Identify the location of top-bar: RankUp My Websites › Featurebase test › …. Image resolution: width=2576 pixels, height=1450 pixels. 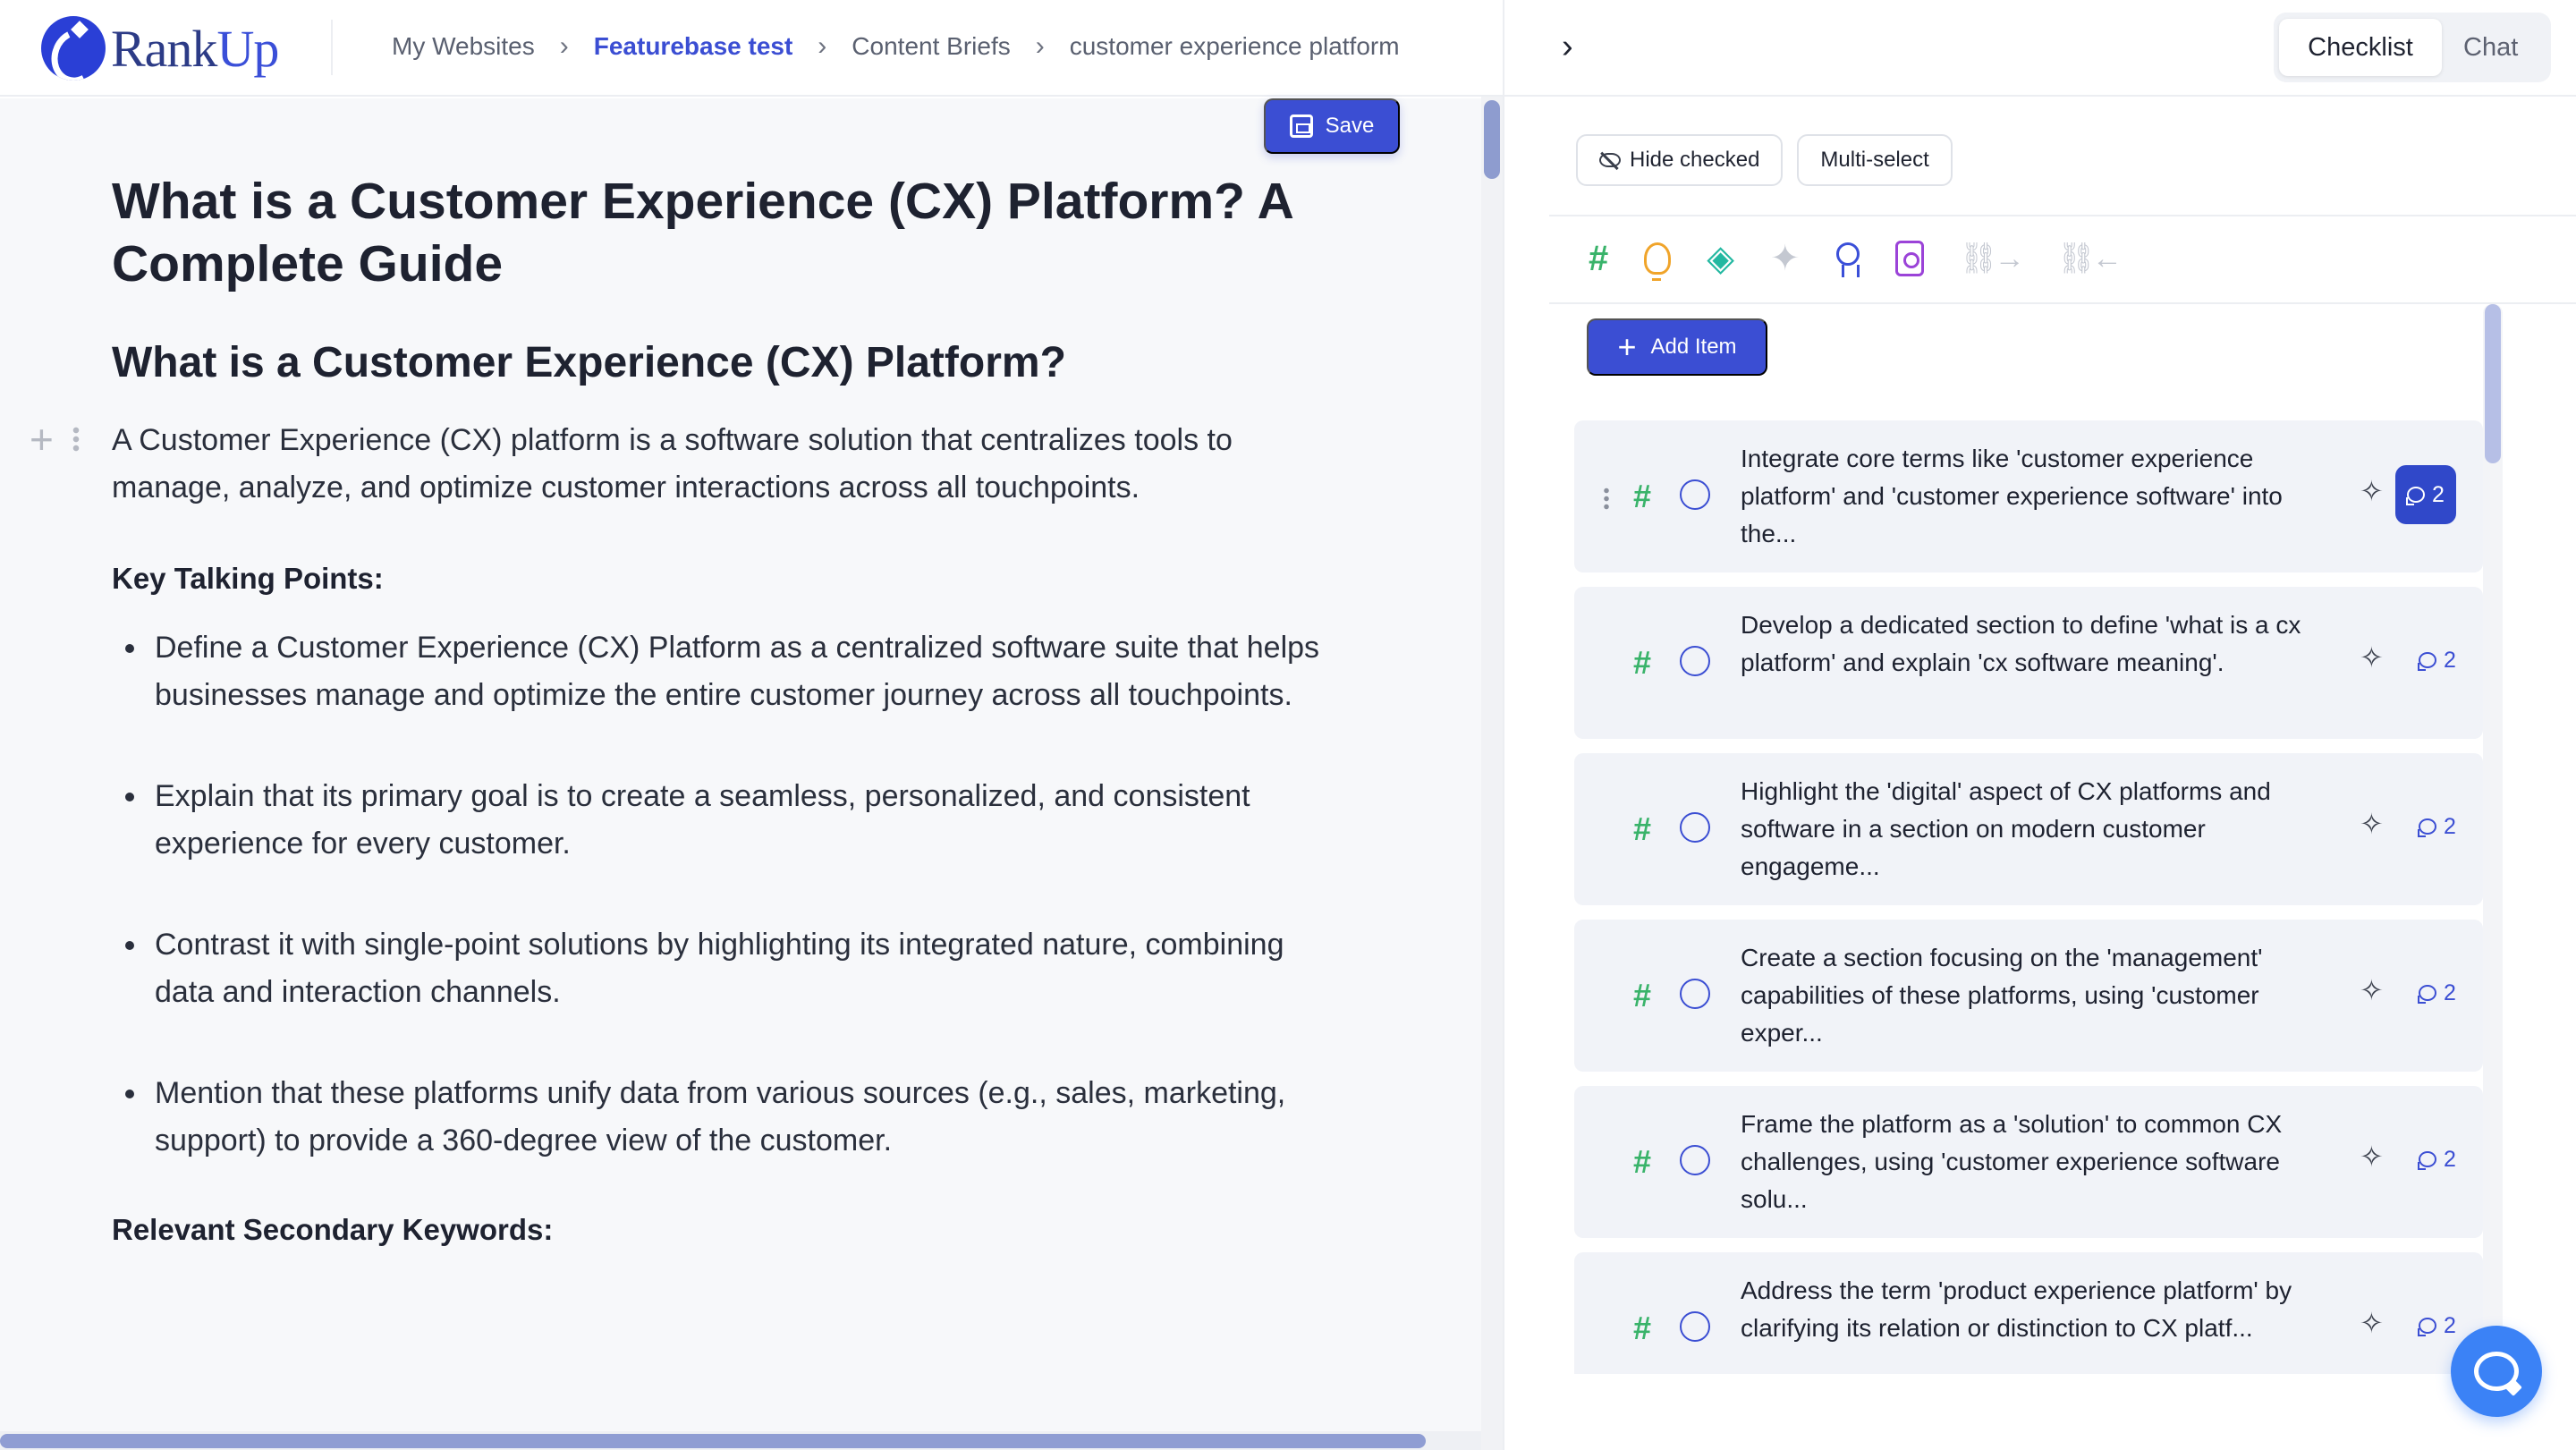
(751, 48).